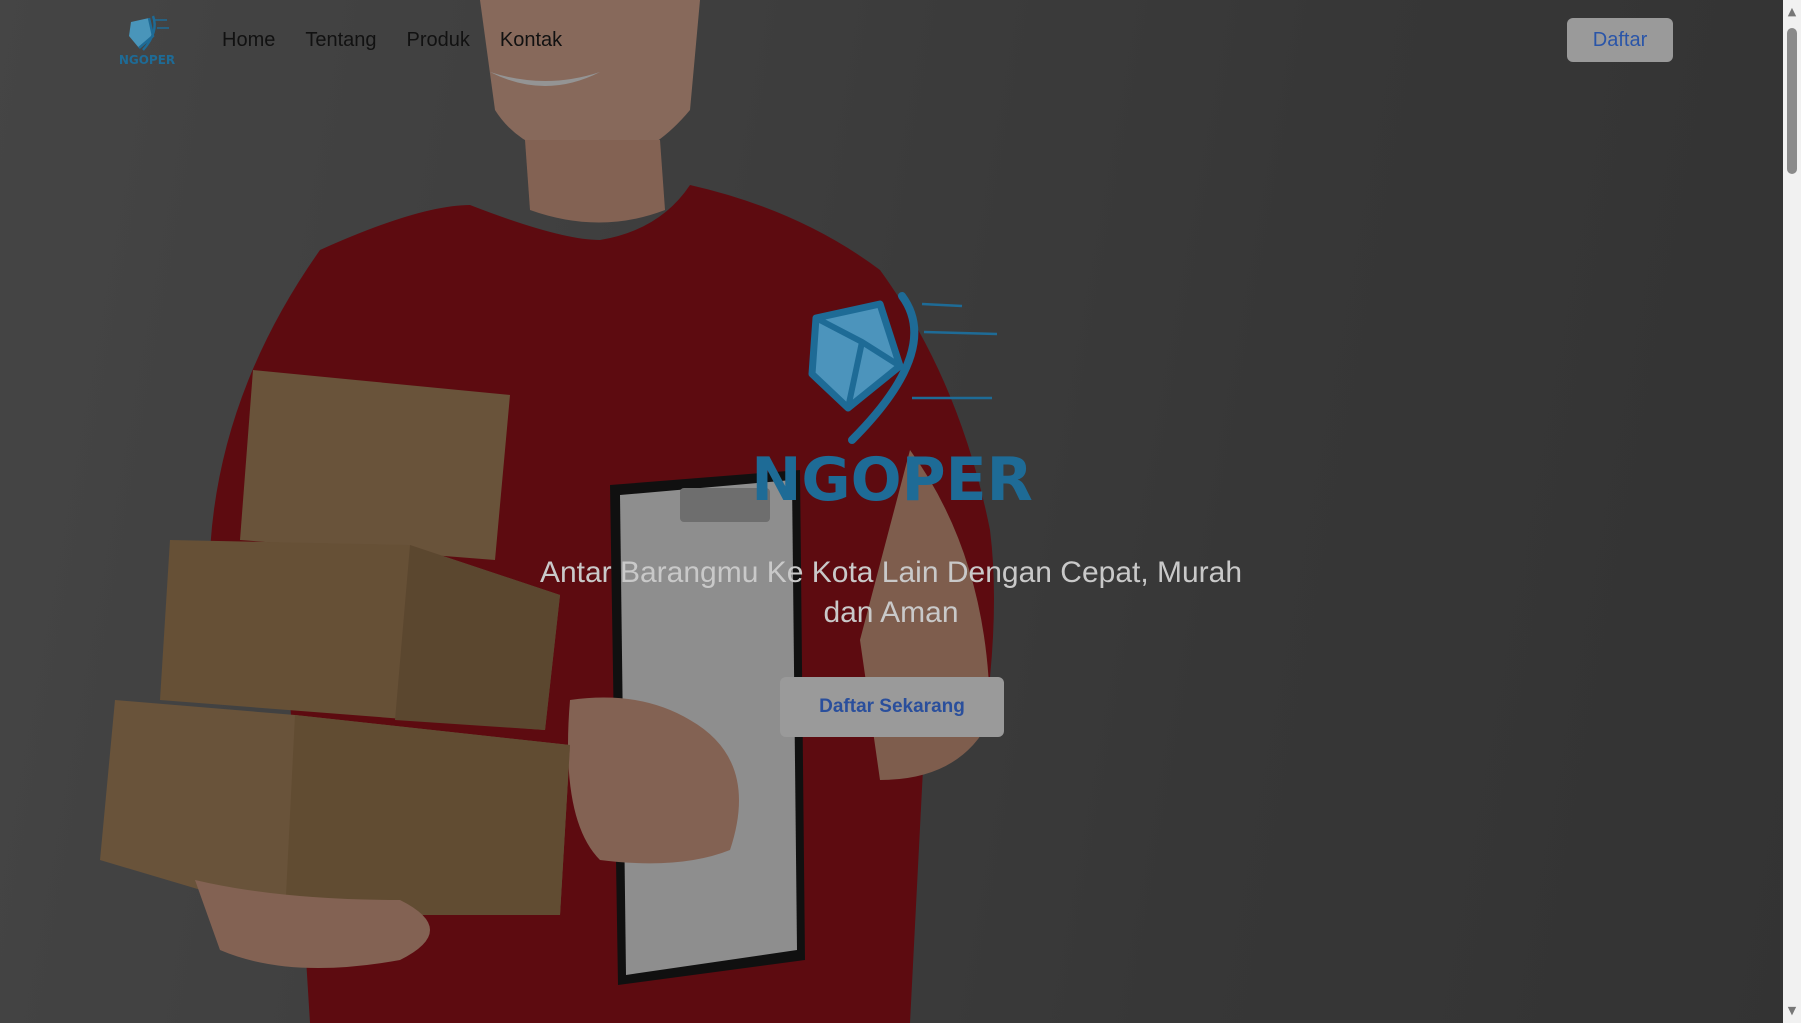 The width and height of the screenshot is (1801, 1023). I want to click on nav-link-home: Home, so click(248, 40).